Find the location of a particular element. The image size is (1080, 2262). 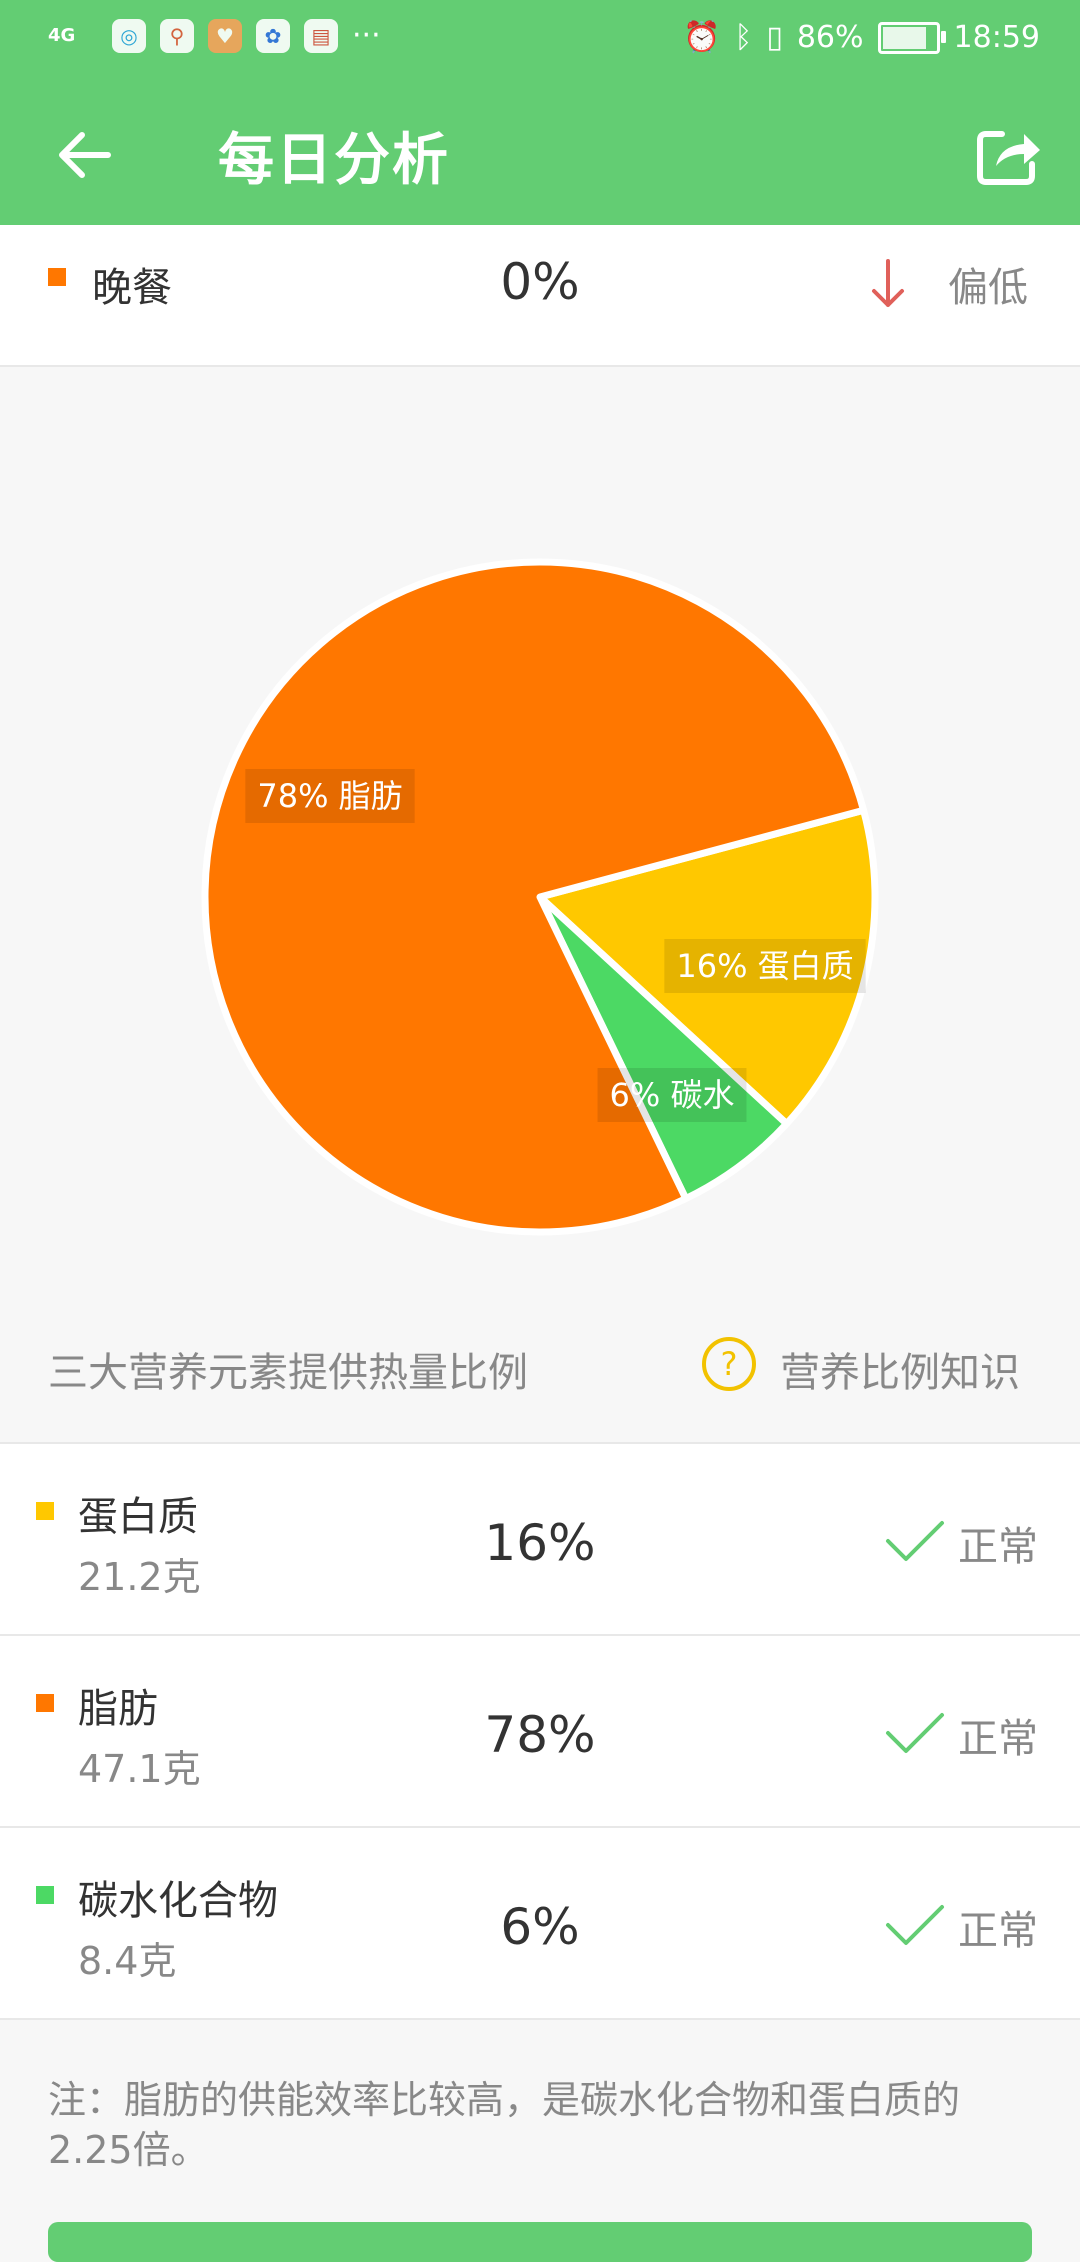

bottom-action-button is located at coordinates (540, 2242).